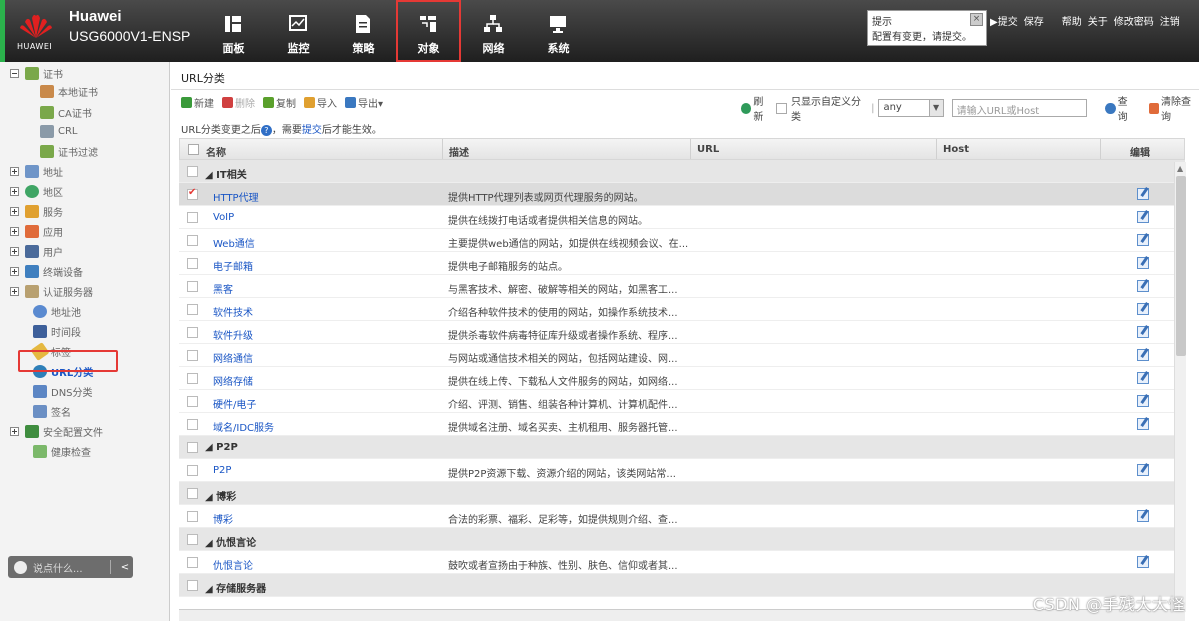  Describe the element at coordinates (46, 271) in the screenshot. I see `sidebar-item-terminal: 终端设备` at that location.